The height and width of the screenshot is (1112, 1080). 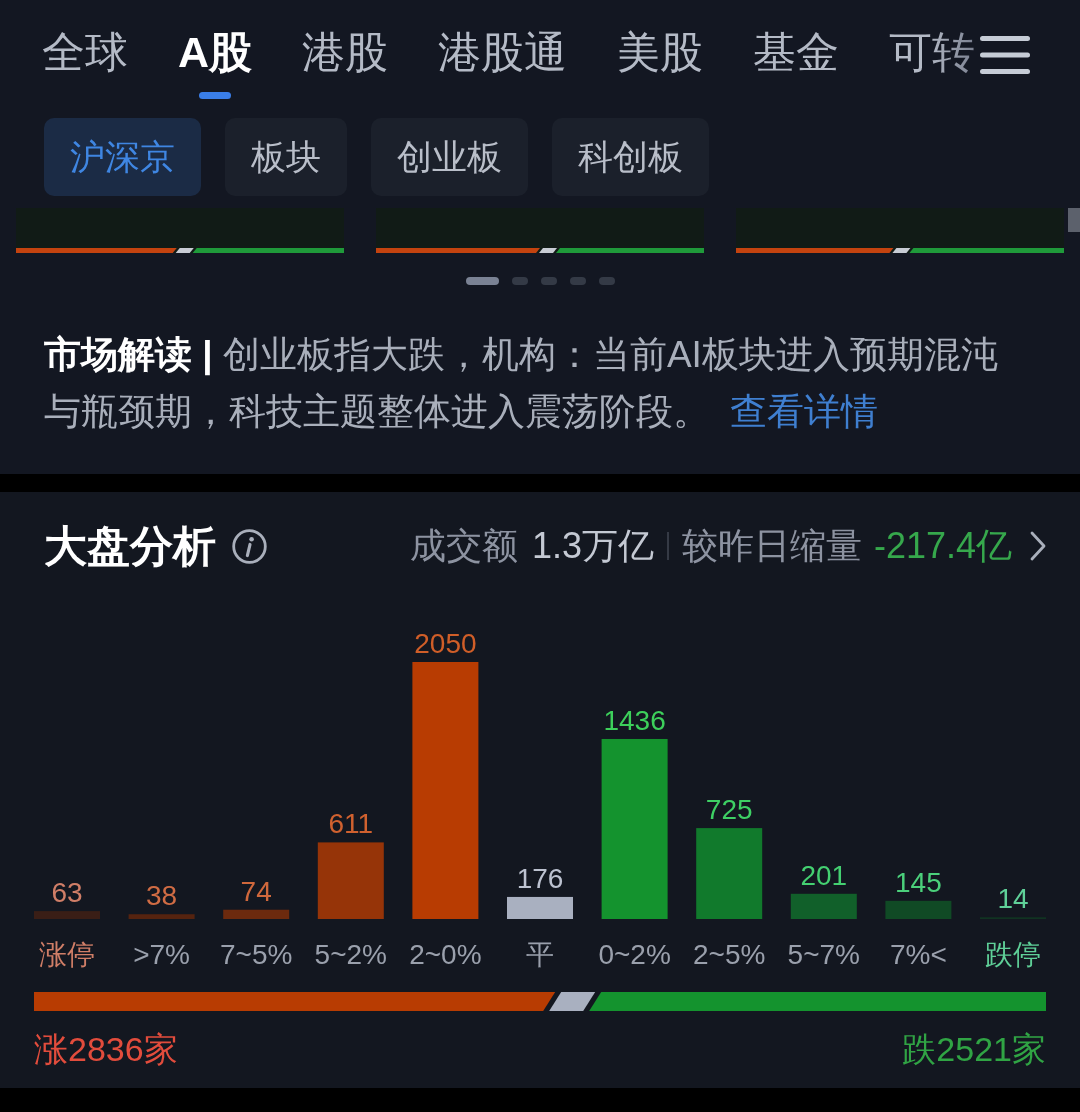 I want to click on category-label: 2~5%, so click(x=729, y=954).